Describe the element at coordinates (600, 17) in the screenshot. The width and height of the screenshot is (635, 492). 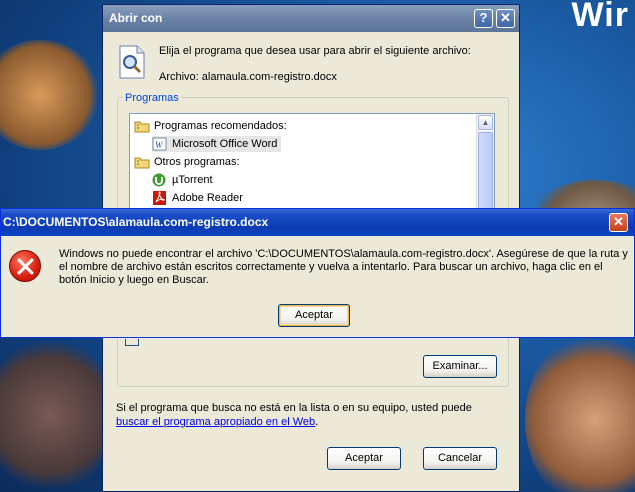
I see `windows-wordmark: Wir` at that location.